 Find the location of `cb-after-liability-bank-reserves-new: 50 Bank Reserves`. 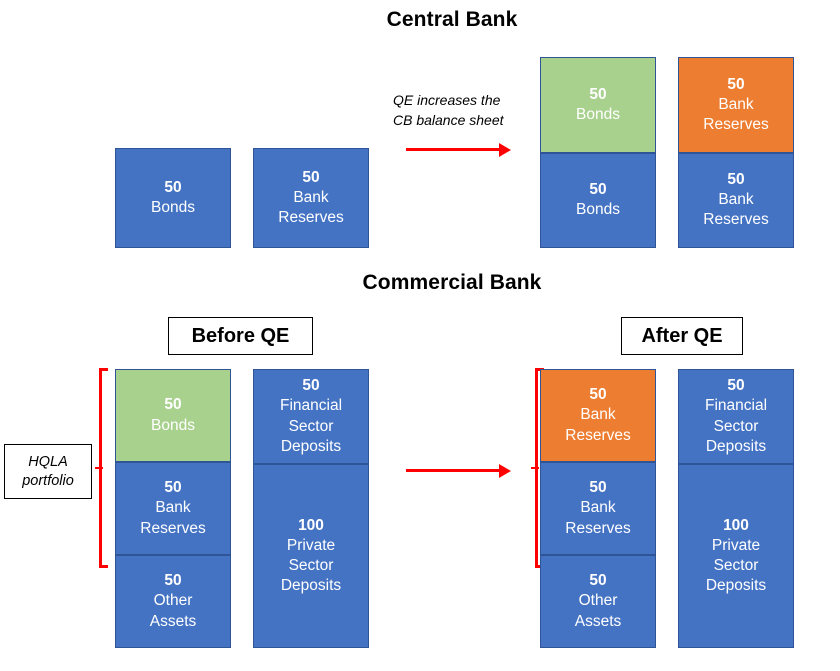

cb-after-liability-bank-reserves-new: 50 Bank Reserves is located at coordinates (736, 105).